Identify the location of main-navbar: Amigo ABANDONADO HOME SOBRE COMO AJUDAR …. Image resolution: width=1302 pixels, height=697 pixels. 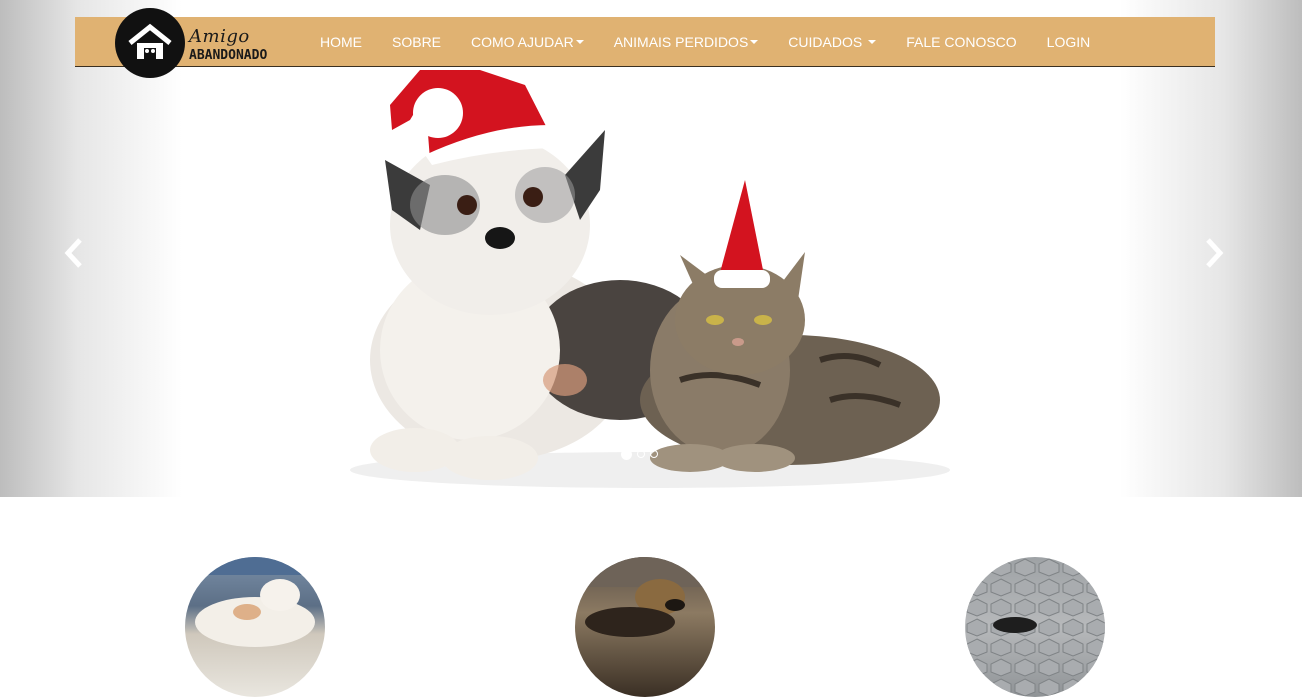
(645, 43).